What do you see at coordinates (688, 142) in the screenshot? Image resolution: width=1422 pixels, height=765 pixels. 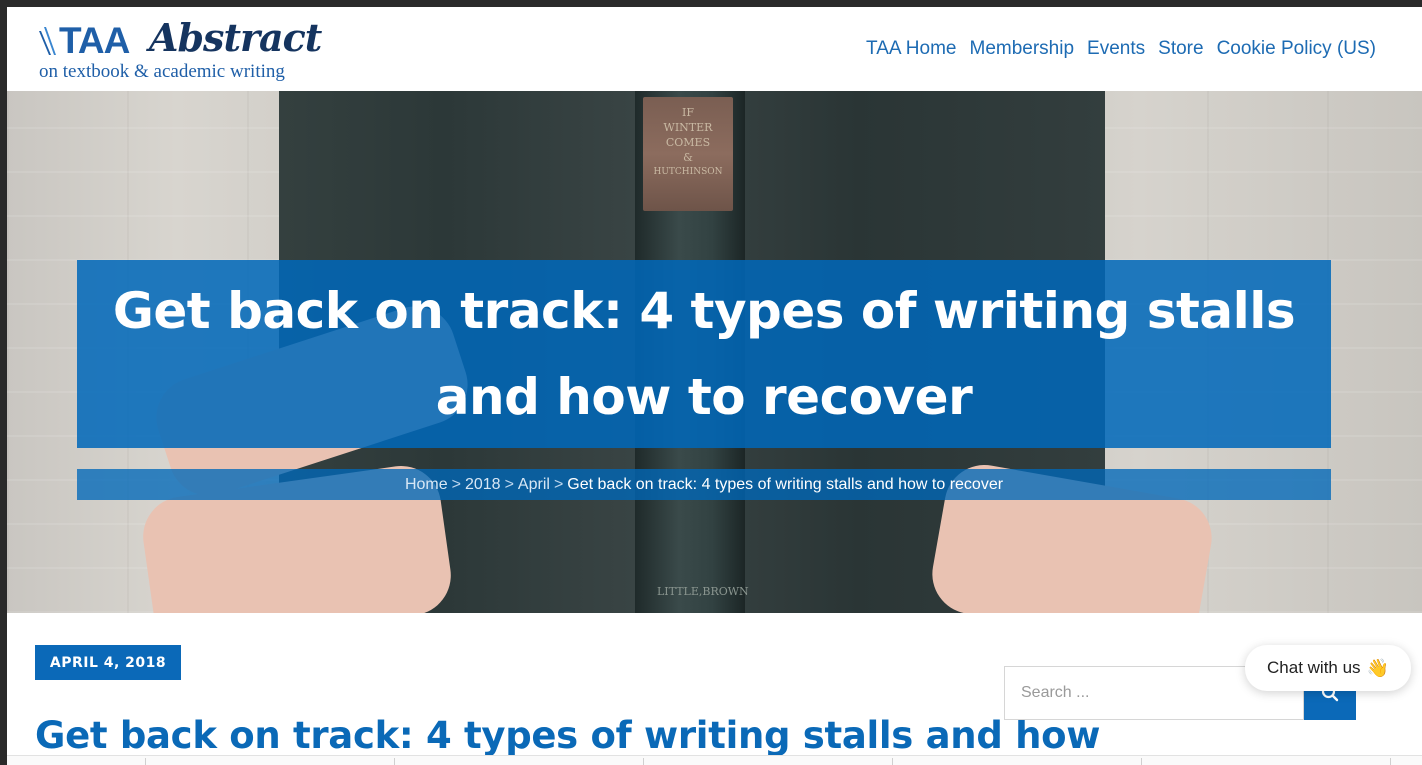 I see `spine-text-line: COMES` at bounding box center [688, 142].